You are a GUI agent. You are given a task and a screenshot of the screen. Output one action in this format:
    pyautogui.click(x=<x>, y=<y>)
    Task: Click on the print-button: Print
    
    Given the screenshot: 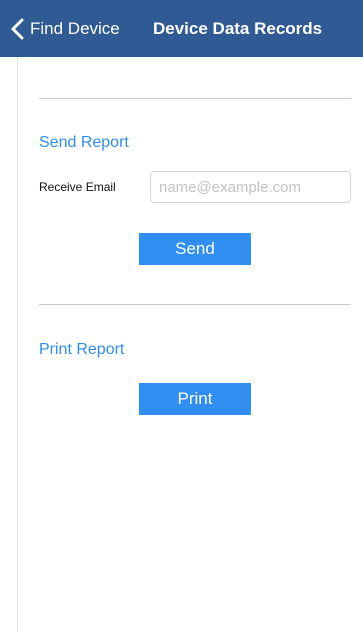 What is the action you would take?
    pyautogui.click(x=195, y=399)
    